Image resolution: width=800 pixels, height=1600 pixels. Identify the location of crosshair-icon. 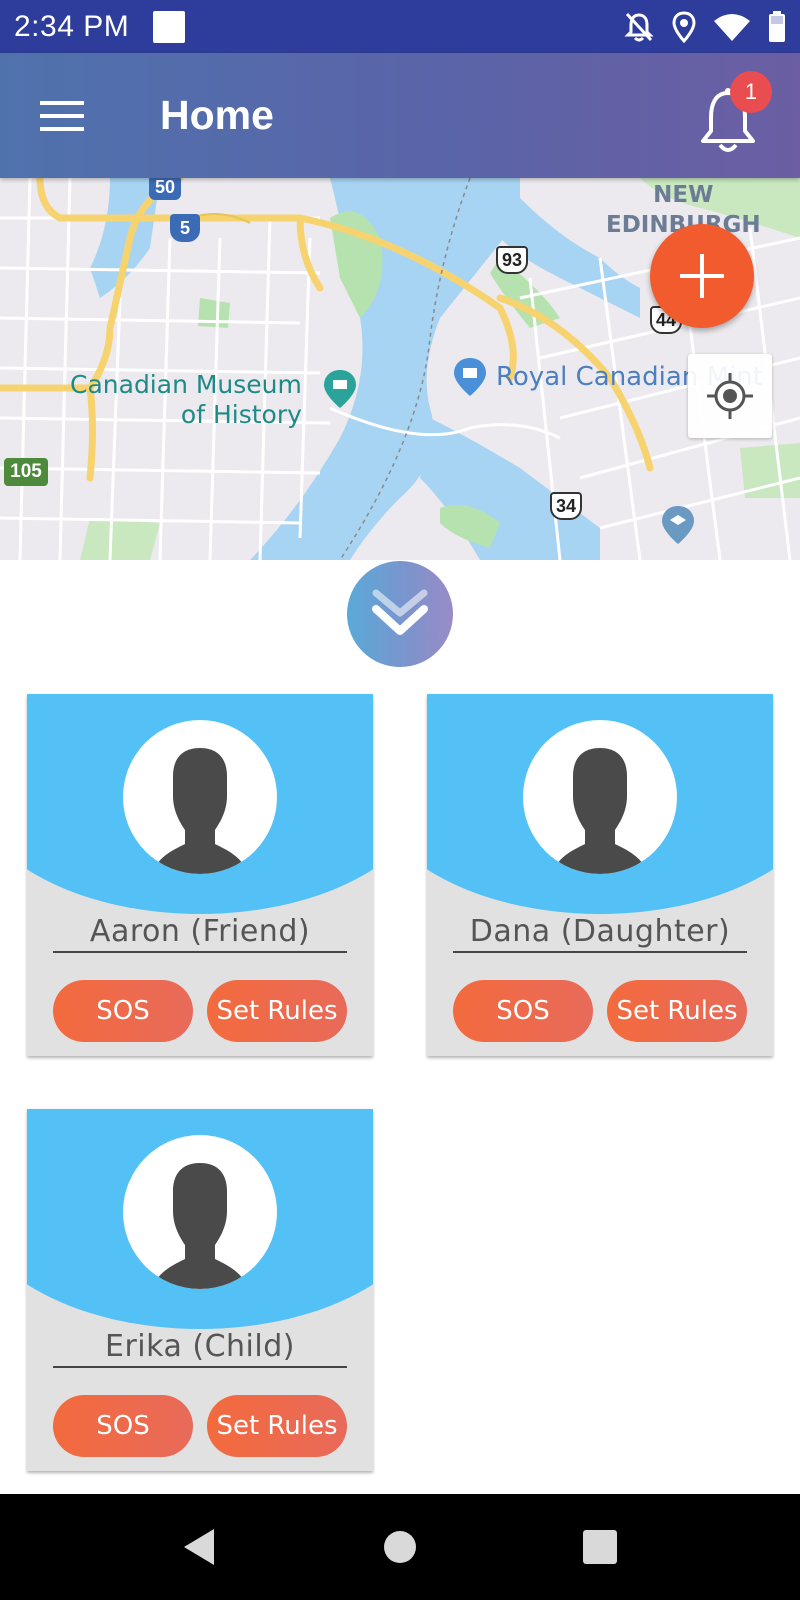
(730, 396).